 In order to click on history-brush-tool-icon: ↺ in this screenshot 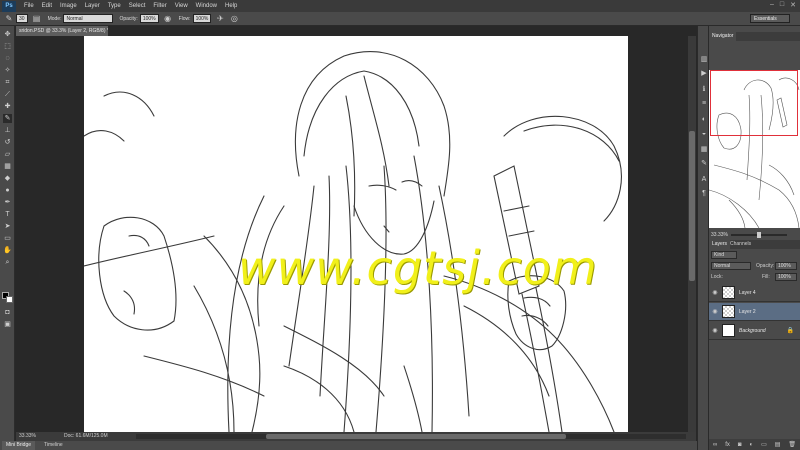, I will do `click(7, 142)`.